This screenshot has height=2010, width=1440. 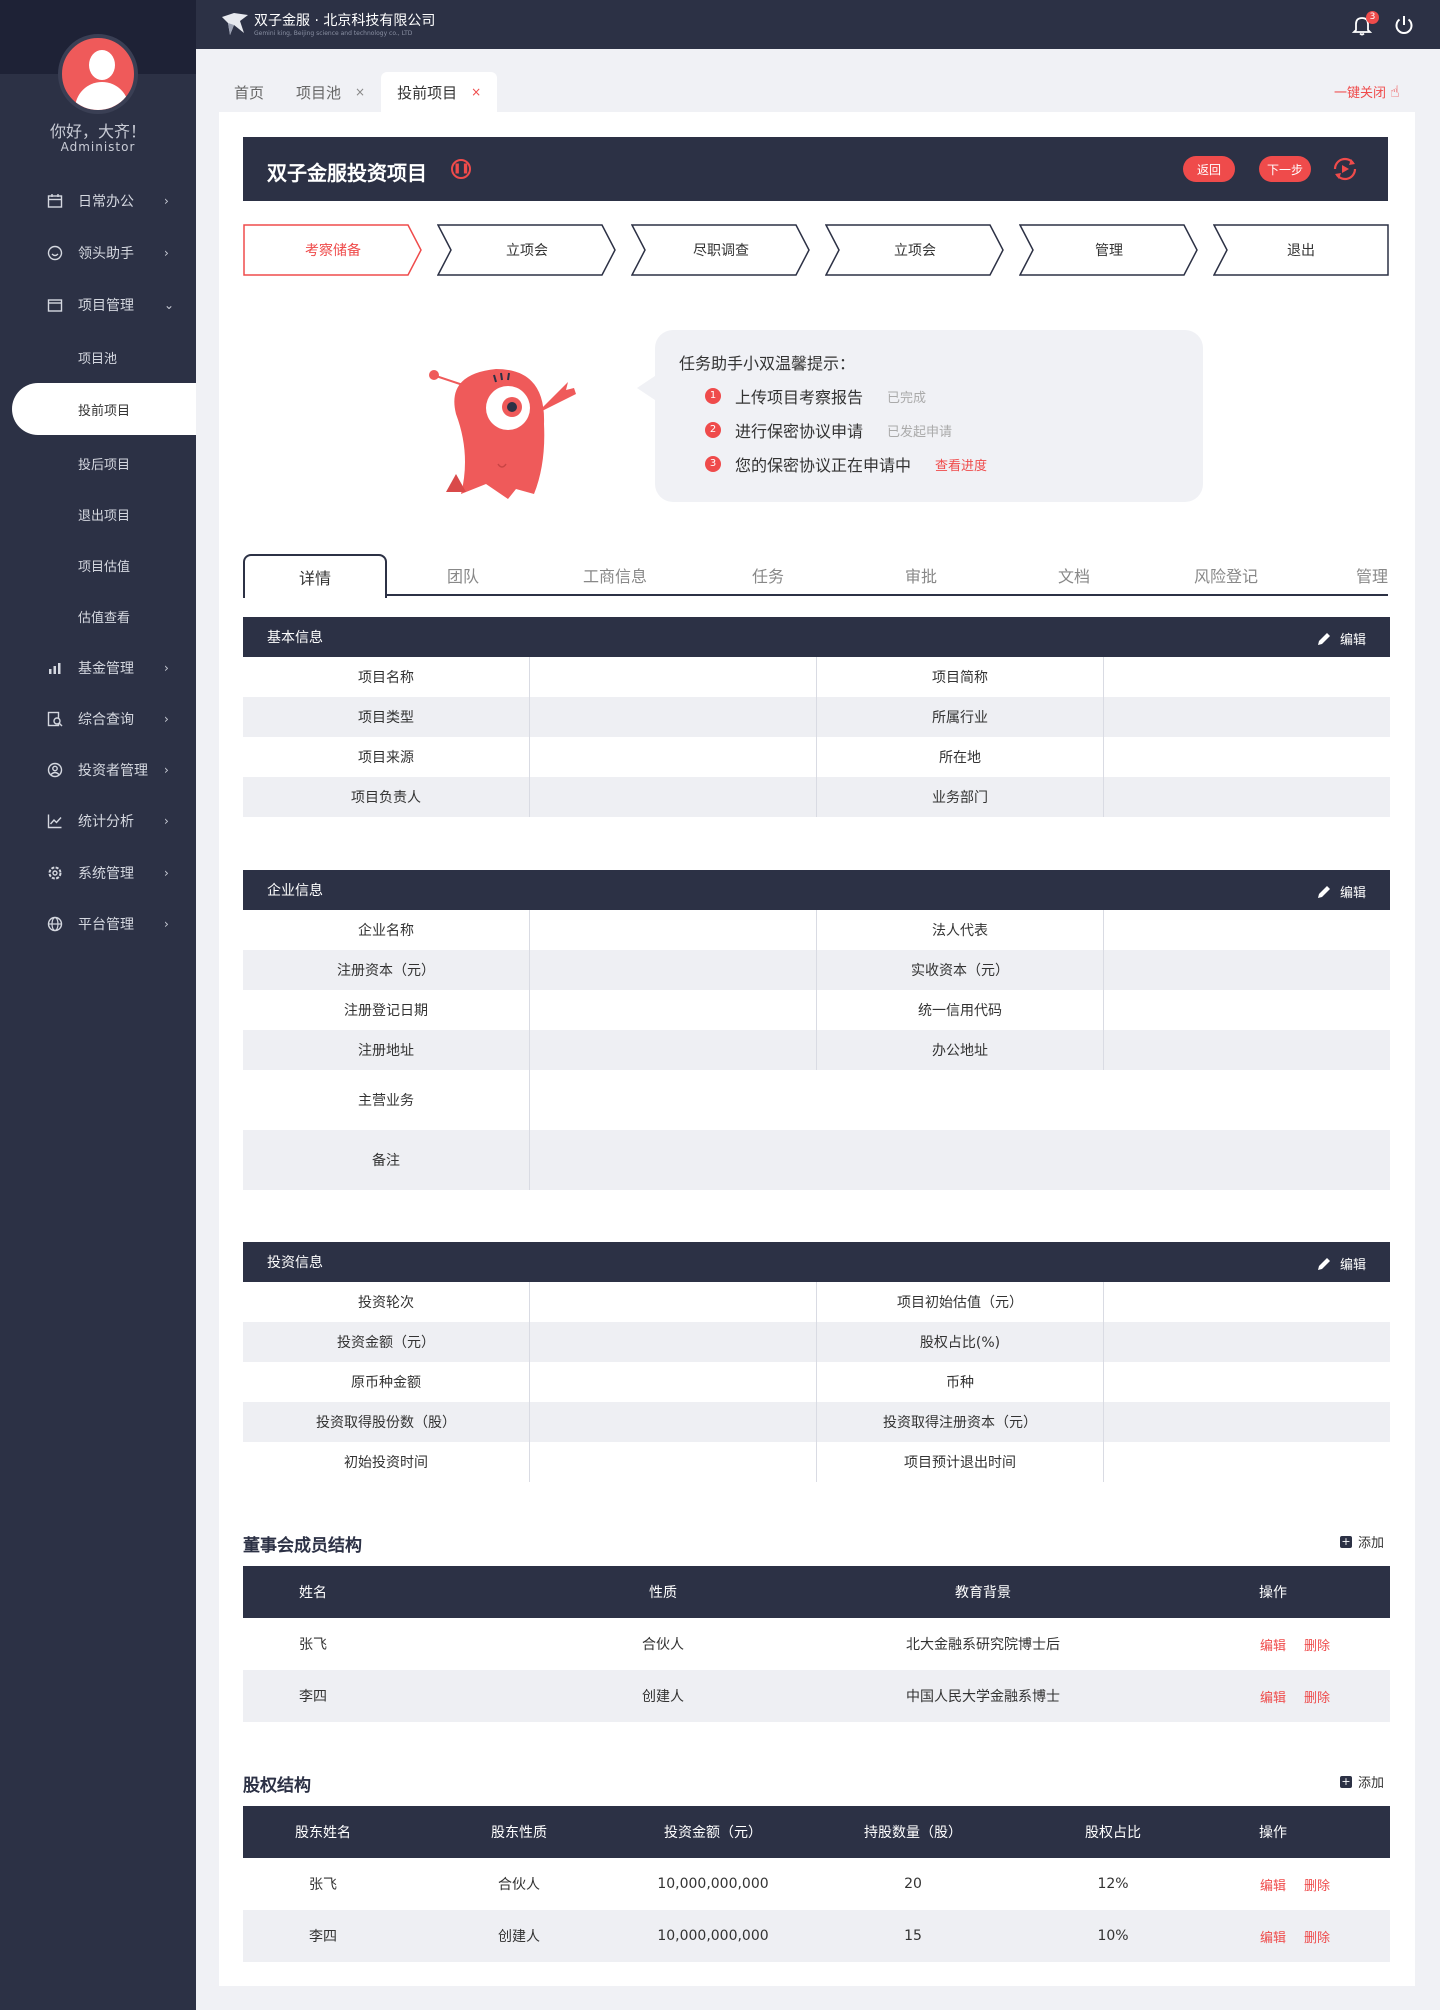 What do you see at coordinates (816, 1050) in the screenshot?
I see `info-row: 注册地址 办公地址` at bounding box center [816, 1050].